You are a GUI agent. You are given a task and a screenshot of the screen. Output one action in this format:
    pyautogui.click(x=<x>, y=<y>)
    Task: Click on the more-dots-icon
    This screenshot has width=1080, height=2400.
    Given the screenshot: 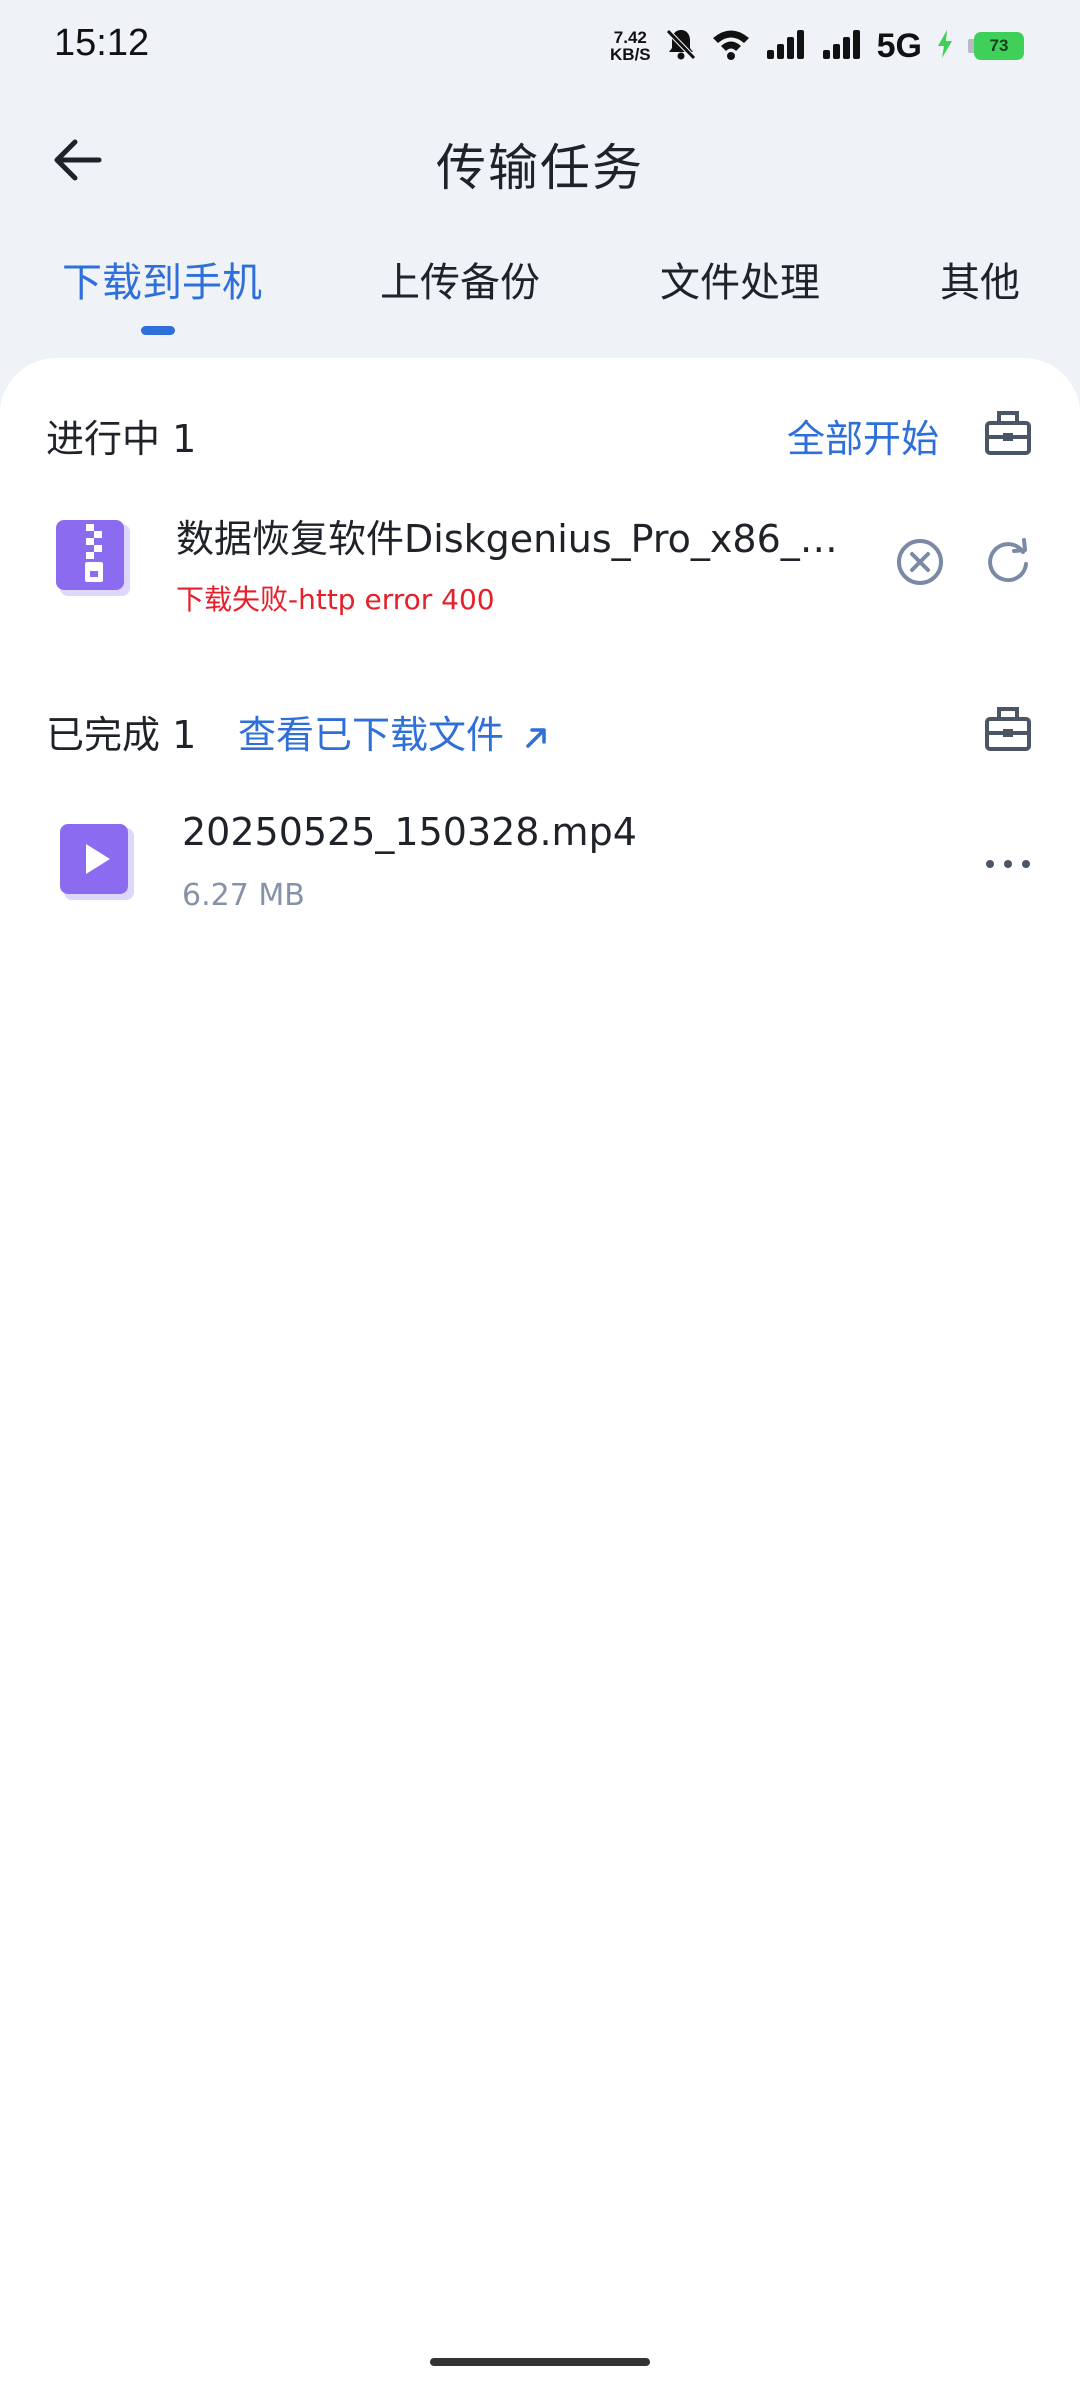 What is the action you would take?
    pyautogui.click(x=1008, y=864)
    